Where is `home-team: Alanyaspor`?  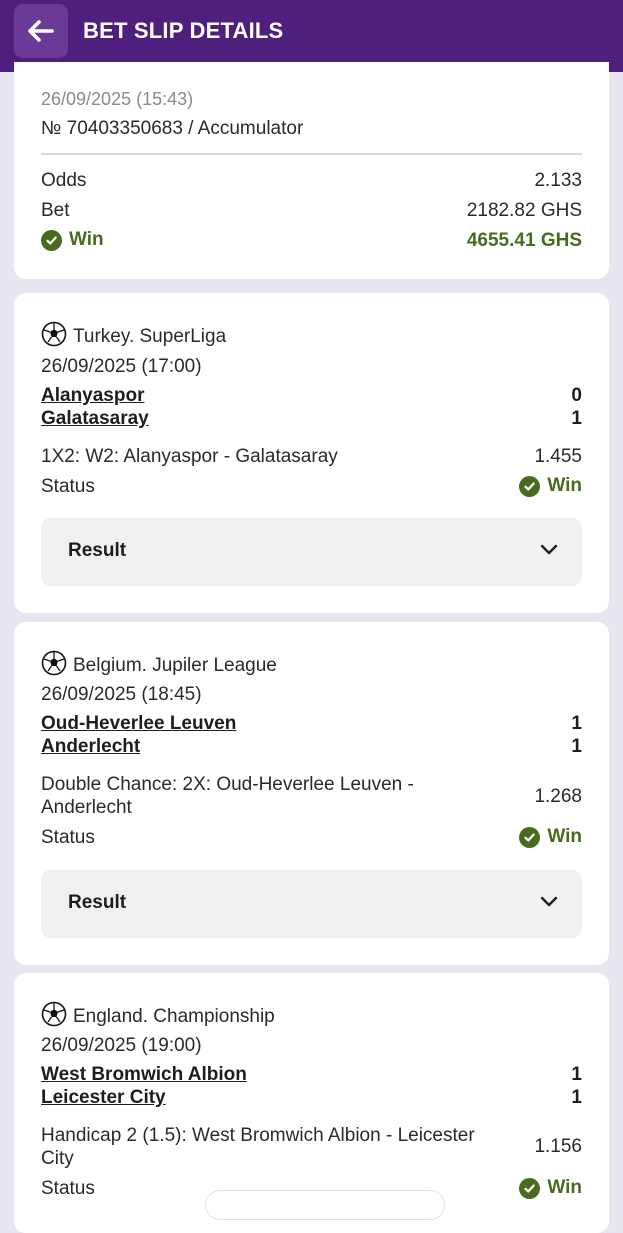 home-team: Alanyaspor is located at coordinates (92, 396).